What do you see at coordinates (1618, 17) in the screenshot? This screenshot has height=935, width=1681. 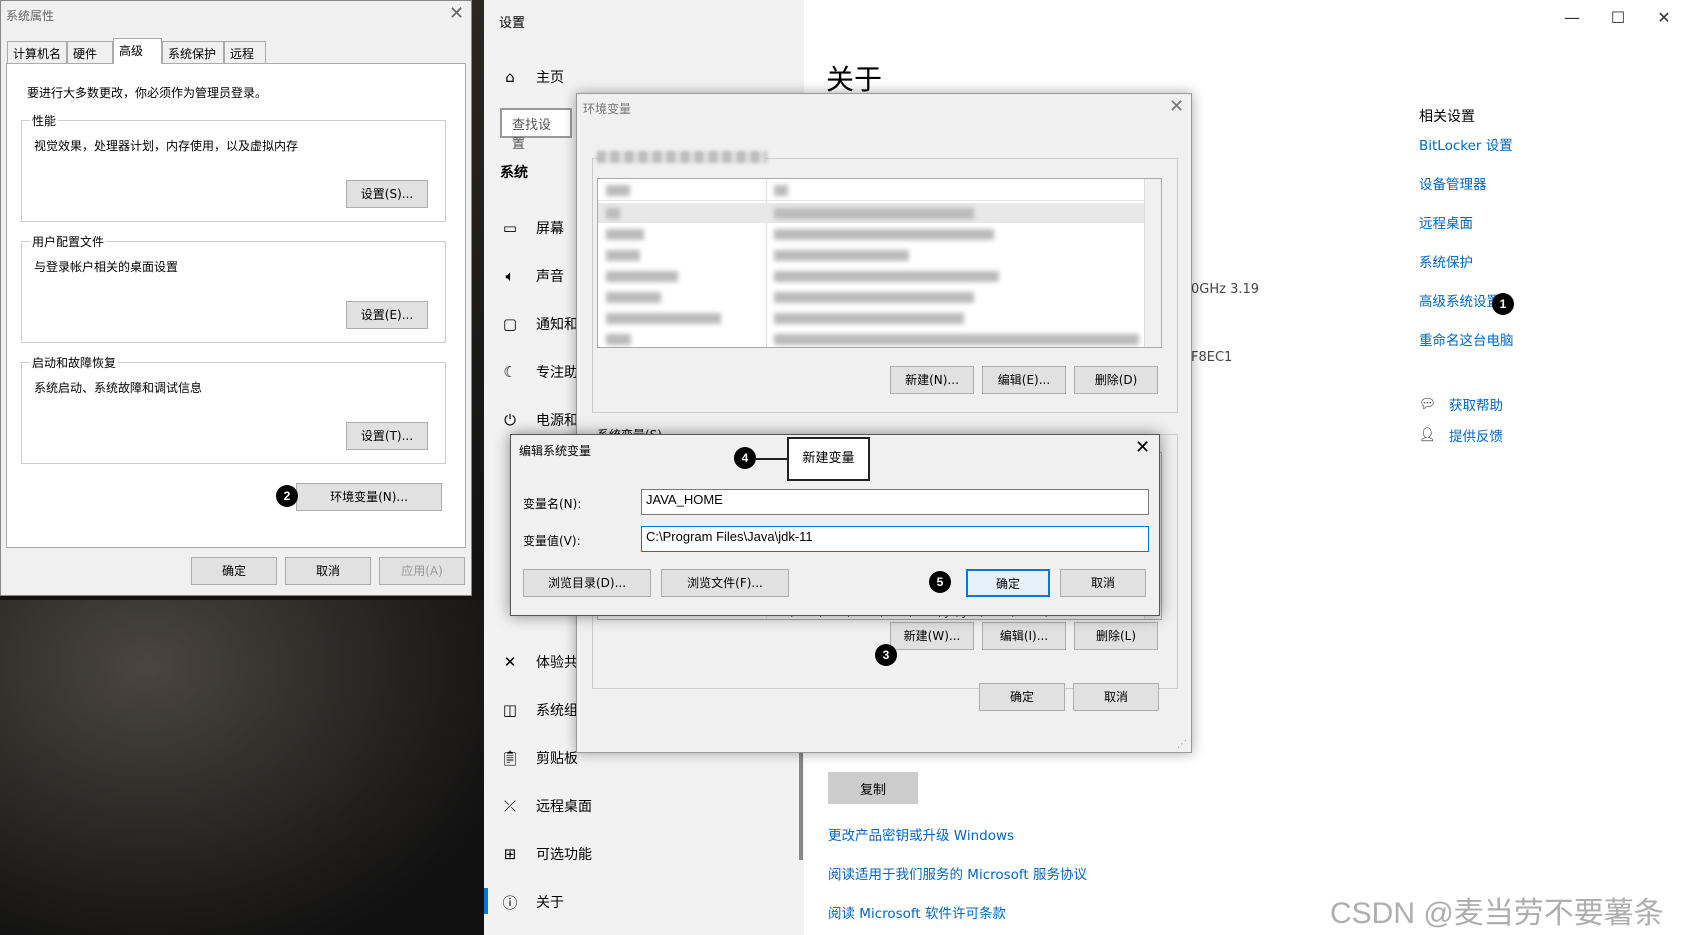 I see `maximize-icon: ☐` at bounding box center [1618, 17].